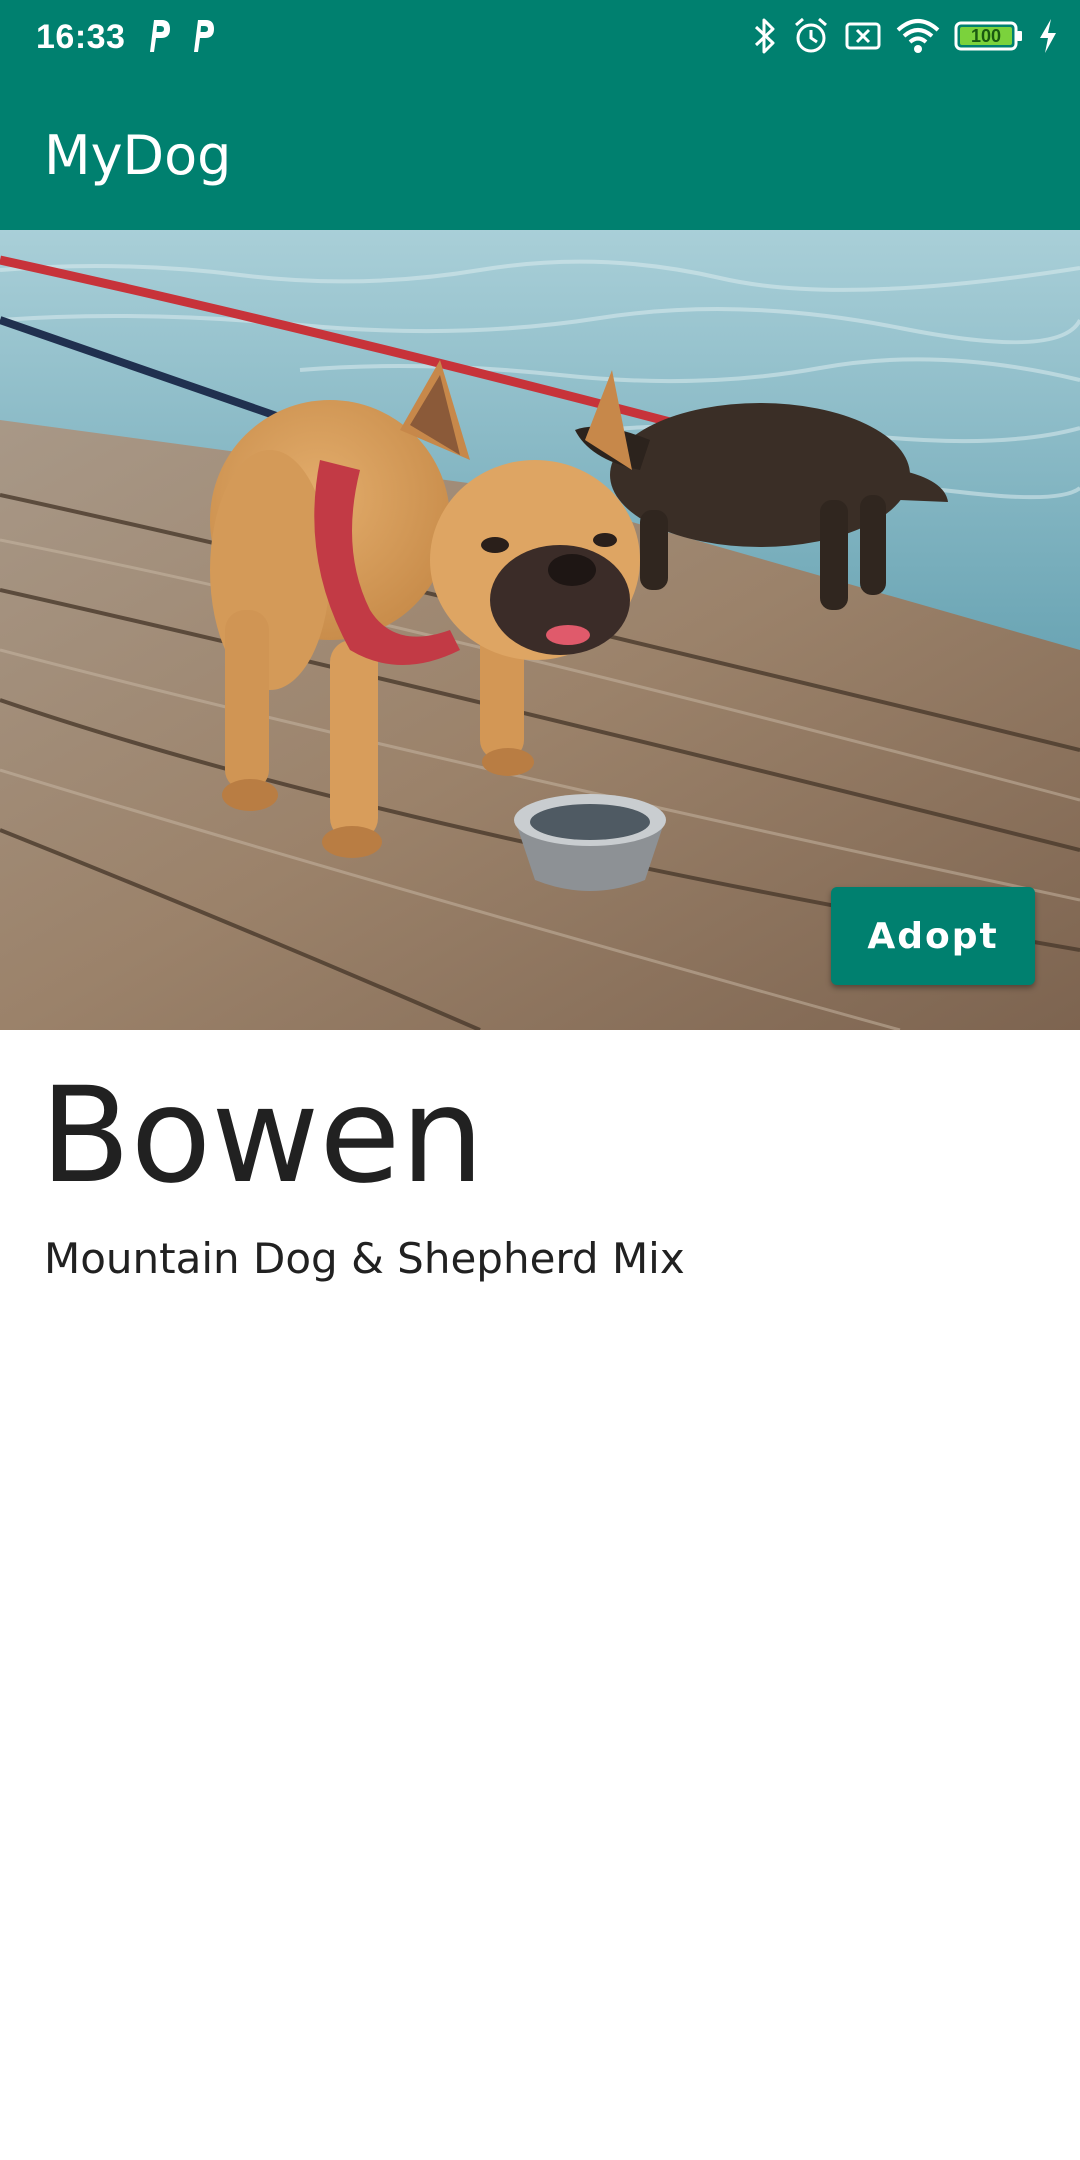 The height and width of the screenshot is (2160, 1080). Describe the element at coordinates (863, 36) in the screenshot. I see `no-sim-icon` at that location.